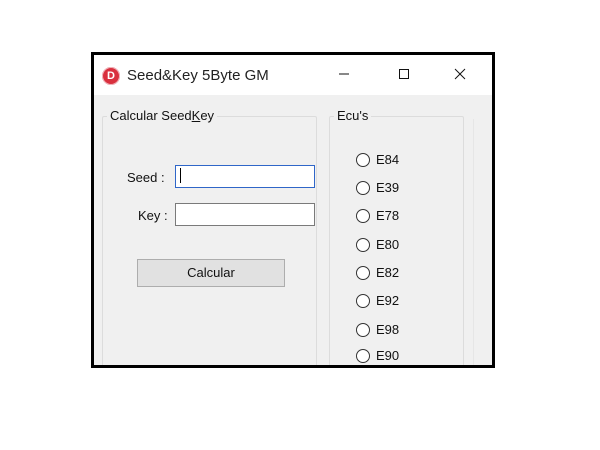  I want to click on key-input, so click(245, 214).